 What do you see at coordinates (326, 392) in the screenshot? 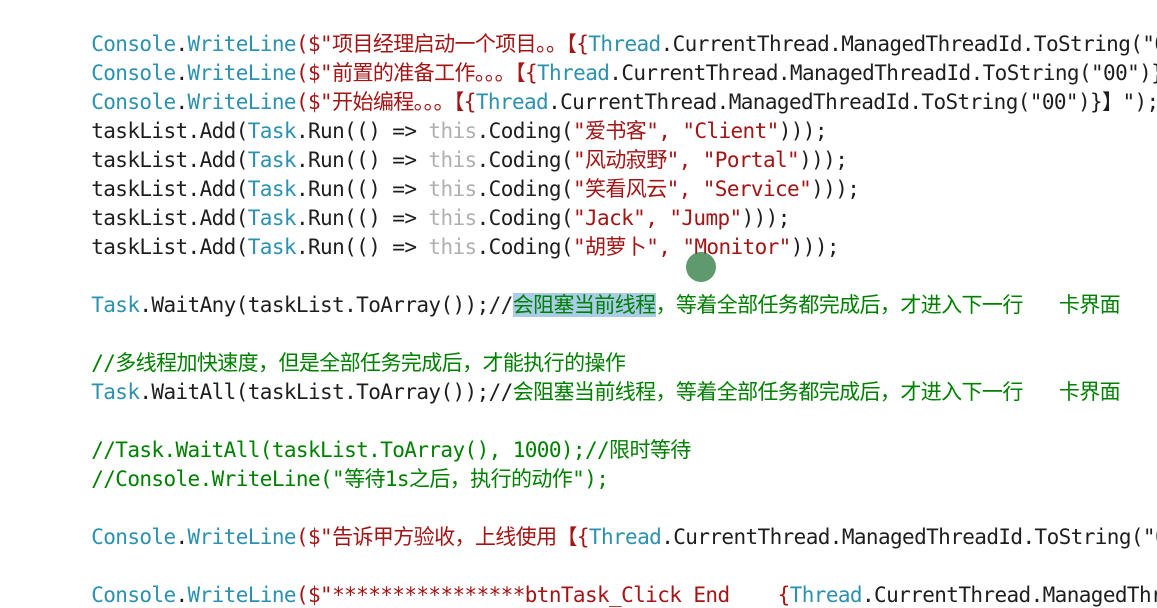
I see `code-token: .WaitAll(taskList.ToArray());//` at bounding box center [326, 392].